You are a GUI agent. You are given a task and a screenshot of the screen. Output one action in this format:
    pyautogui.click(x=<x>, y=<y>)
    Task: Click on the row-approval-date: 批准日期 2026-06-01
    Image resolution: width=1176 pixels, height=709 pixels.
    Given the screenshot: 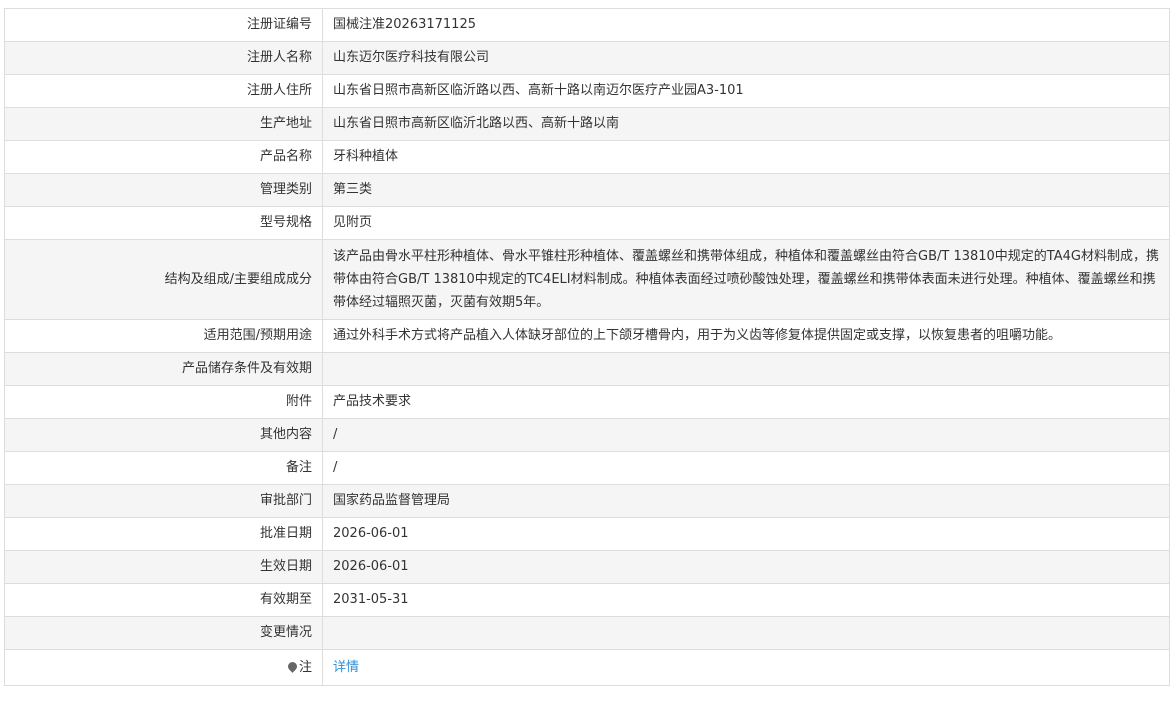 What is the action you would take?
    pyautogui.click(x=587, y=534)
    